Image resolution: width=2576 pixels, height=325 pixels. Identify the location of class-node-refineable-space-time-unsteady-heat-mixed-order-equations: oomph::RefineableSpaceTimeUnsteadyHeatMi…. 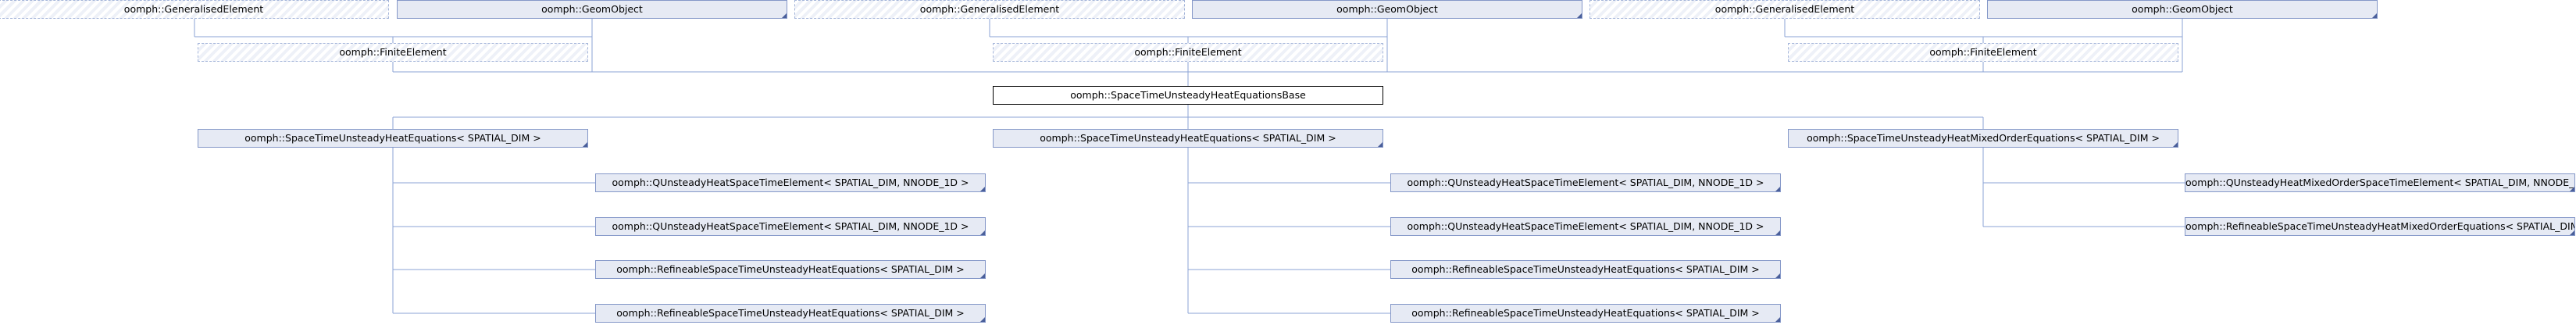
(2380, 226).